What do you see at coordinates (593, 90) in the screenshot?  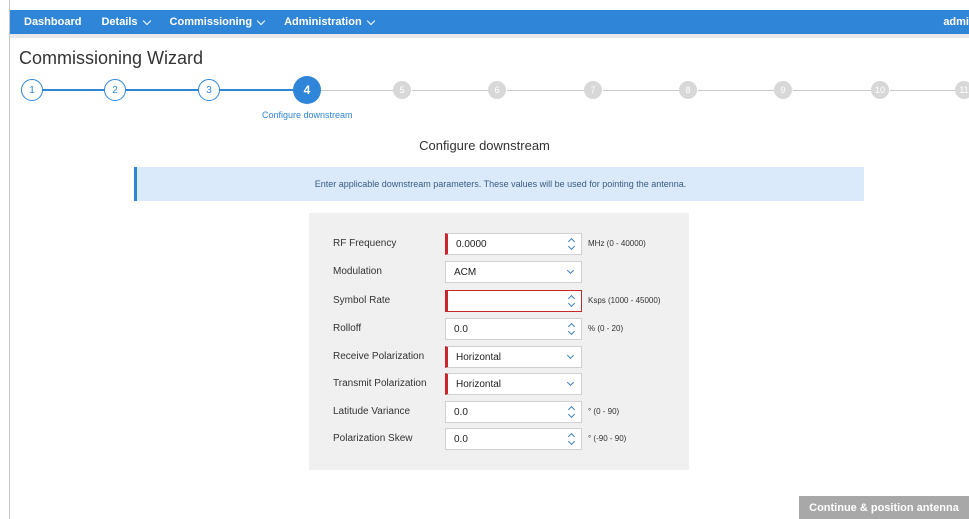 I see `step-7: 7` at bounding box center [593, 90].